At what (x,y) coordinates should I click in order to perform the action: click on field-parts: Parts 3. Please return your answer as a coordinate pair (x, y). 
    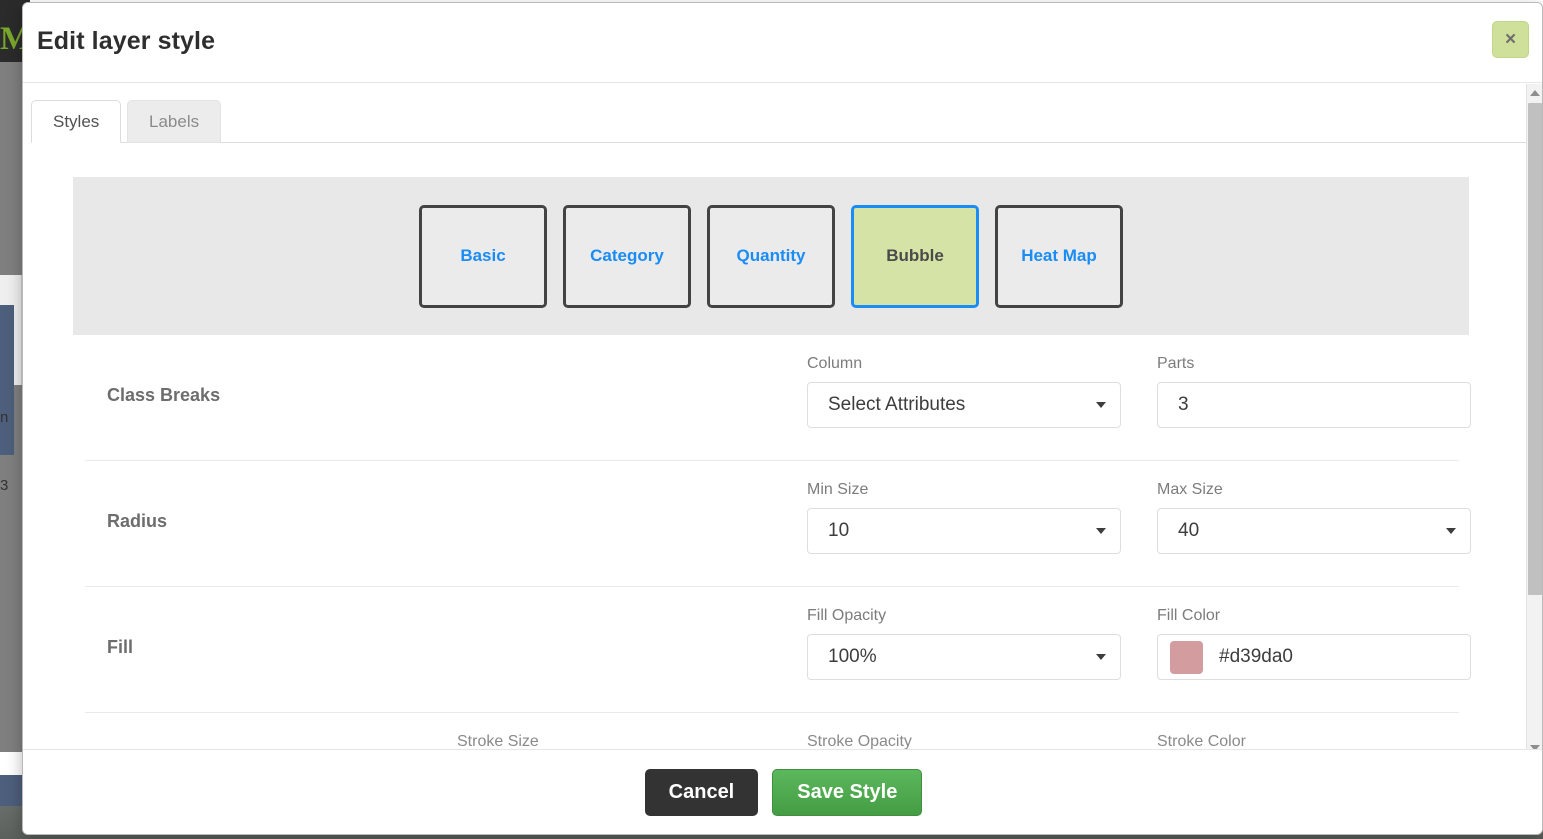
    Looking at the image, I should click on (1314, 391).